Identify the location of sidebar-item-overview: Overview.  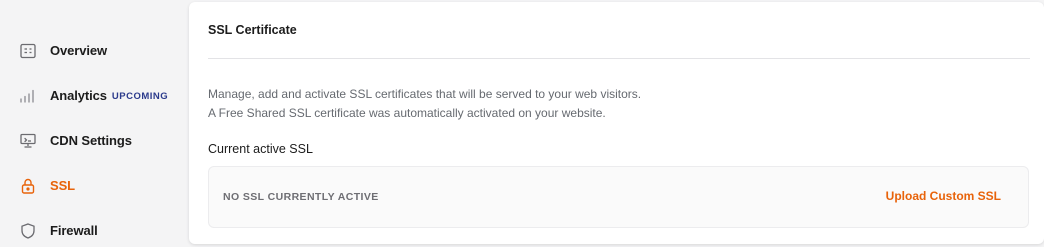
(92, 50).